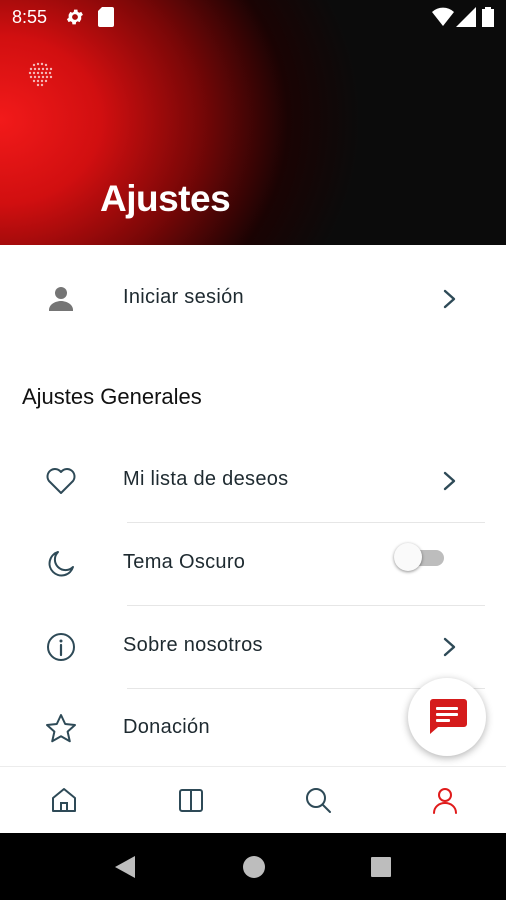 The width and height of the screenshot is (506, 900). I want to click on system-nav-bar, so click(253, 866).